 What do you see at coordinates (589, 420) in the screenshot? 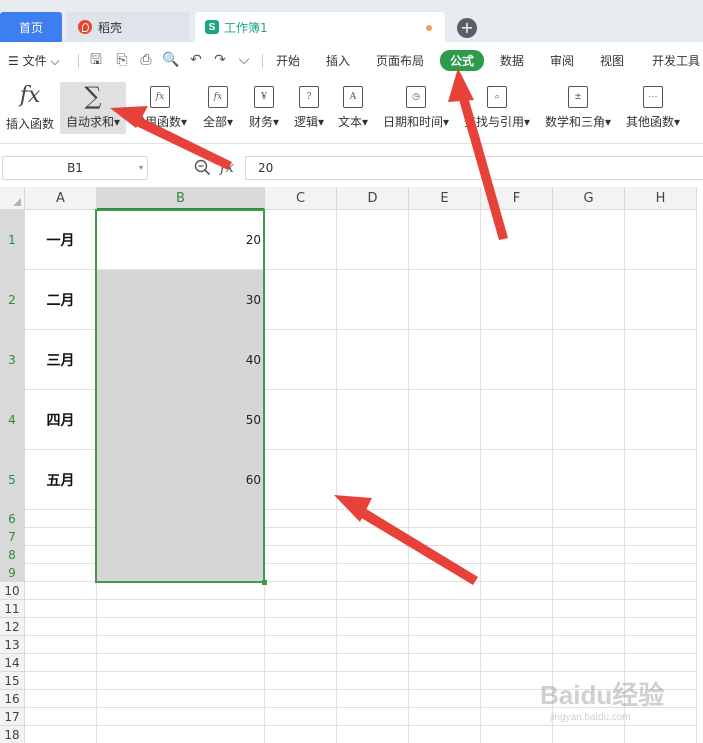
I see `cell-g4` at bounding box center [589, 420].